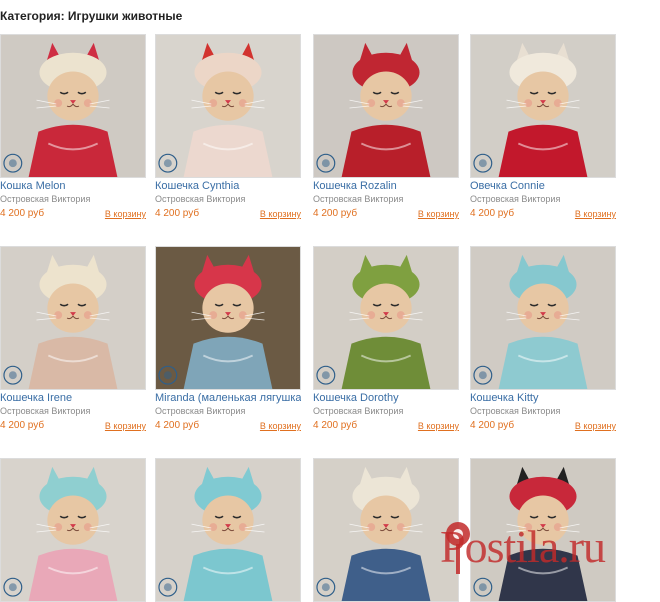  I want to click on postila-watermark: Postila.ru, so click(550, 548).